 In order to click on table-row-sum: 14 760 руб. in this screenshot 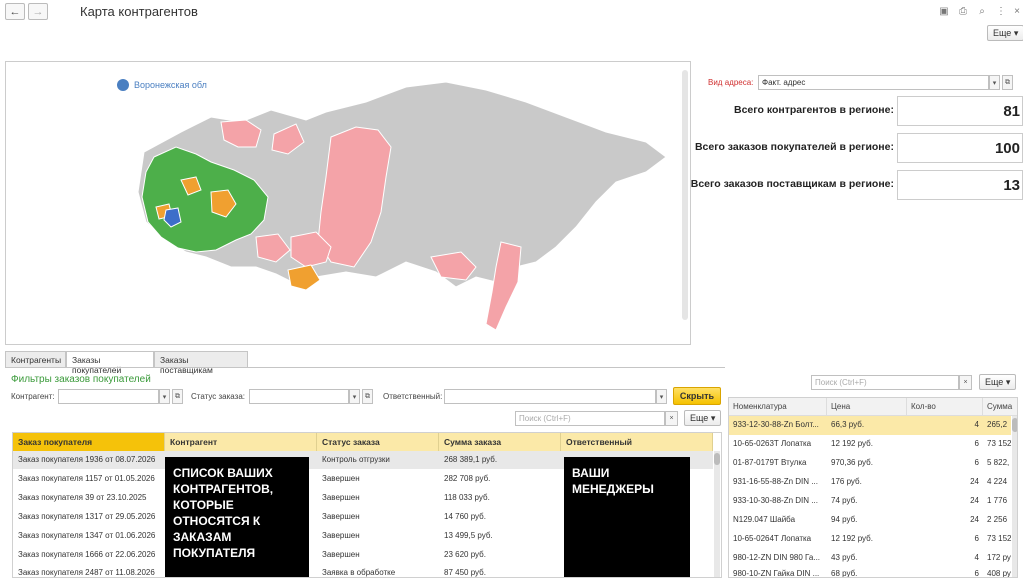, I will do `click(500, 517)`.